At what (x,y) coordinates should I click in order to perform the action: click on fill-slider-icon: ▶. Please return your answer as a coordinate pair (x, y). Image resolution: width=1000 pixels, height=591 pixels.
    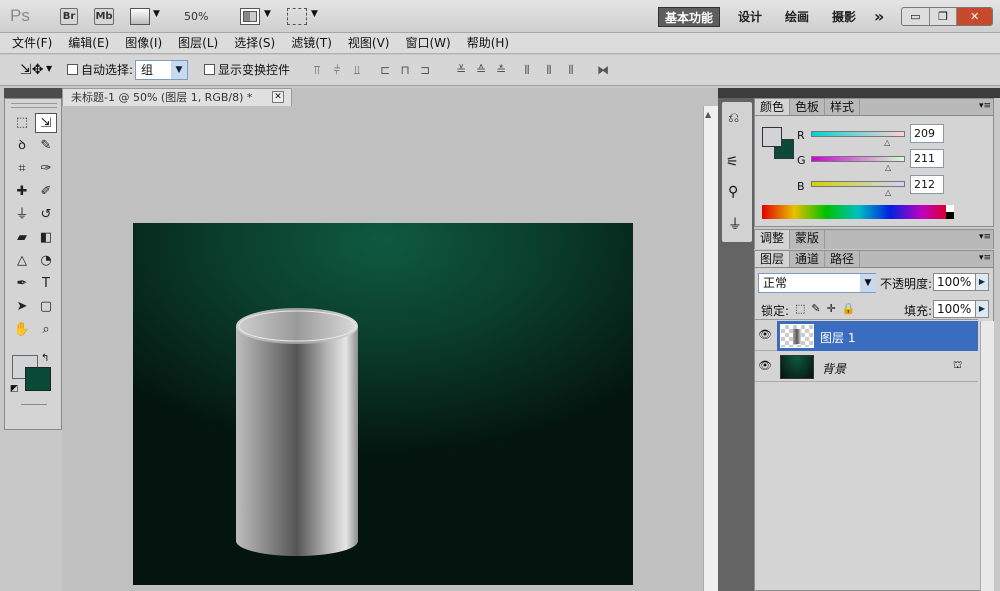
    Looking at the image, I should click on (982, 309).